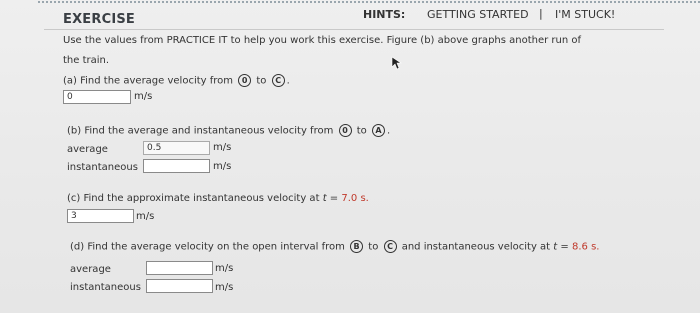  I want to click on hints-label: HINTS:, so click(384, 14).